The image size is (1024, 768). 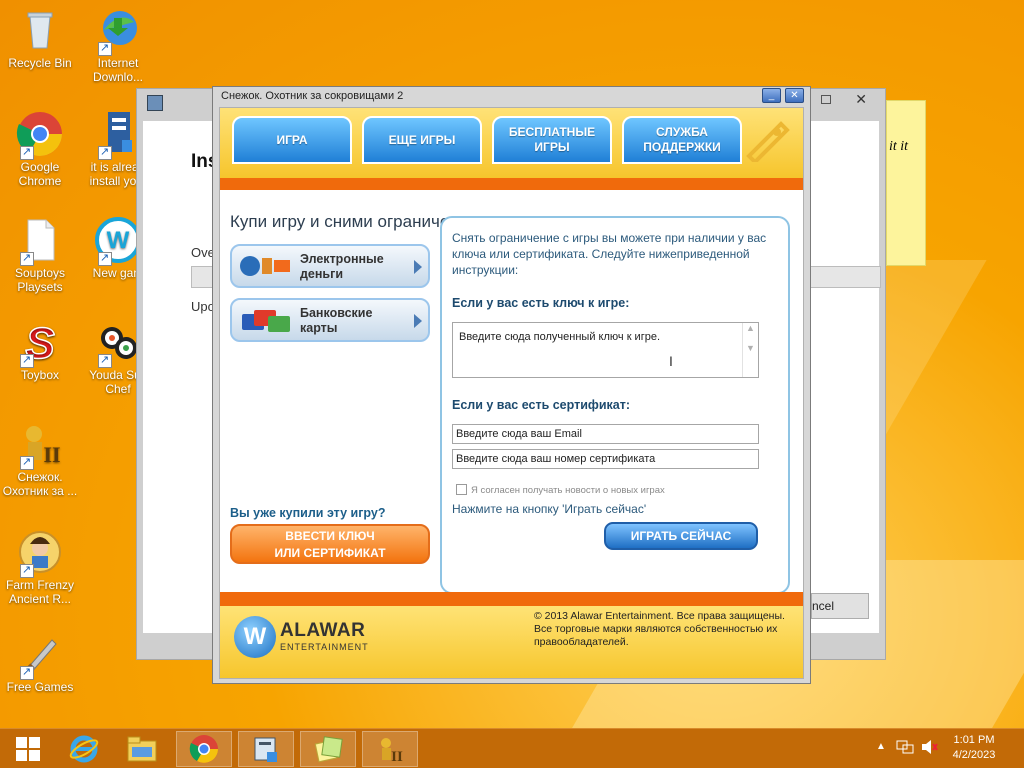 I want to click on cancel-button: ncel, so click(x=840, y=606).